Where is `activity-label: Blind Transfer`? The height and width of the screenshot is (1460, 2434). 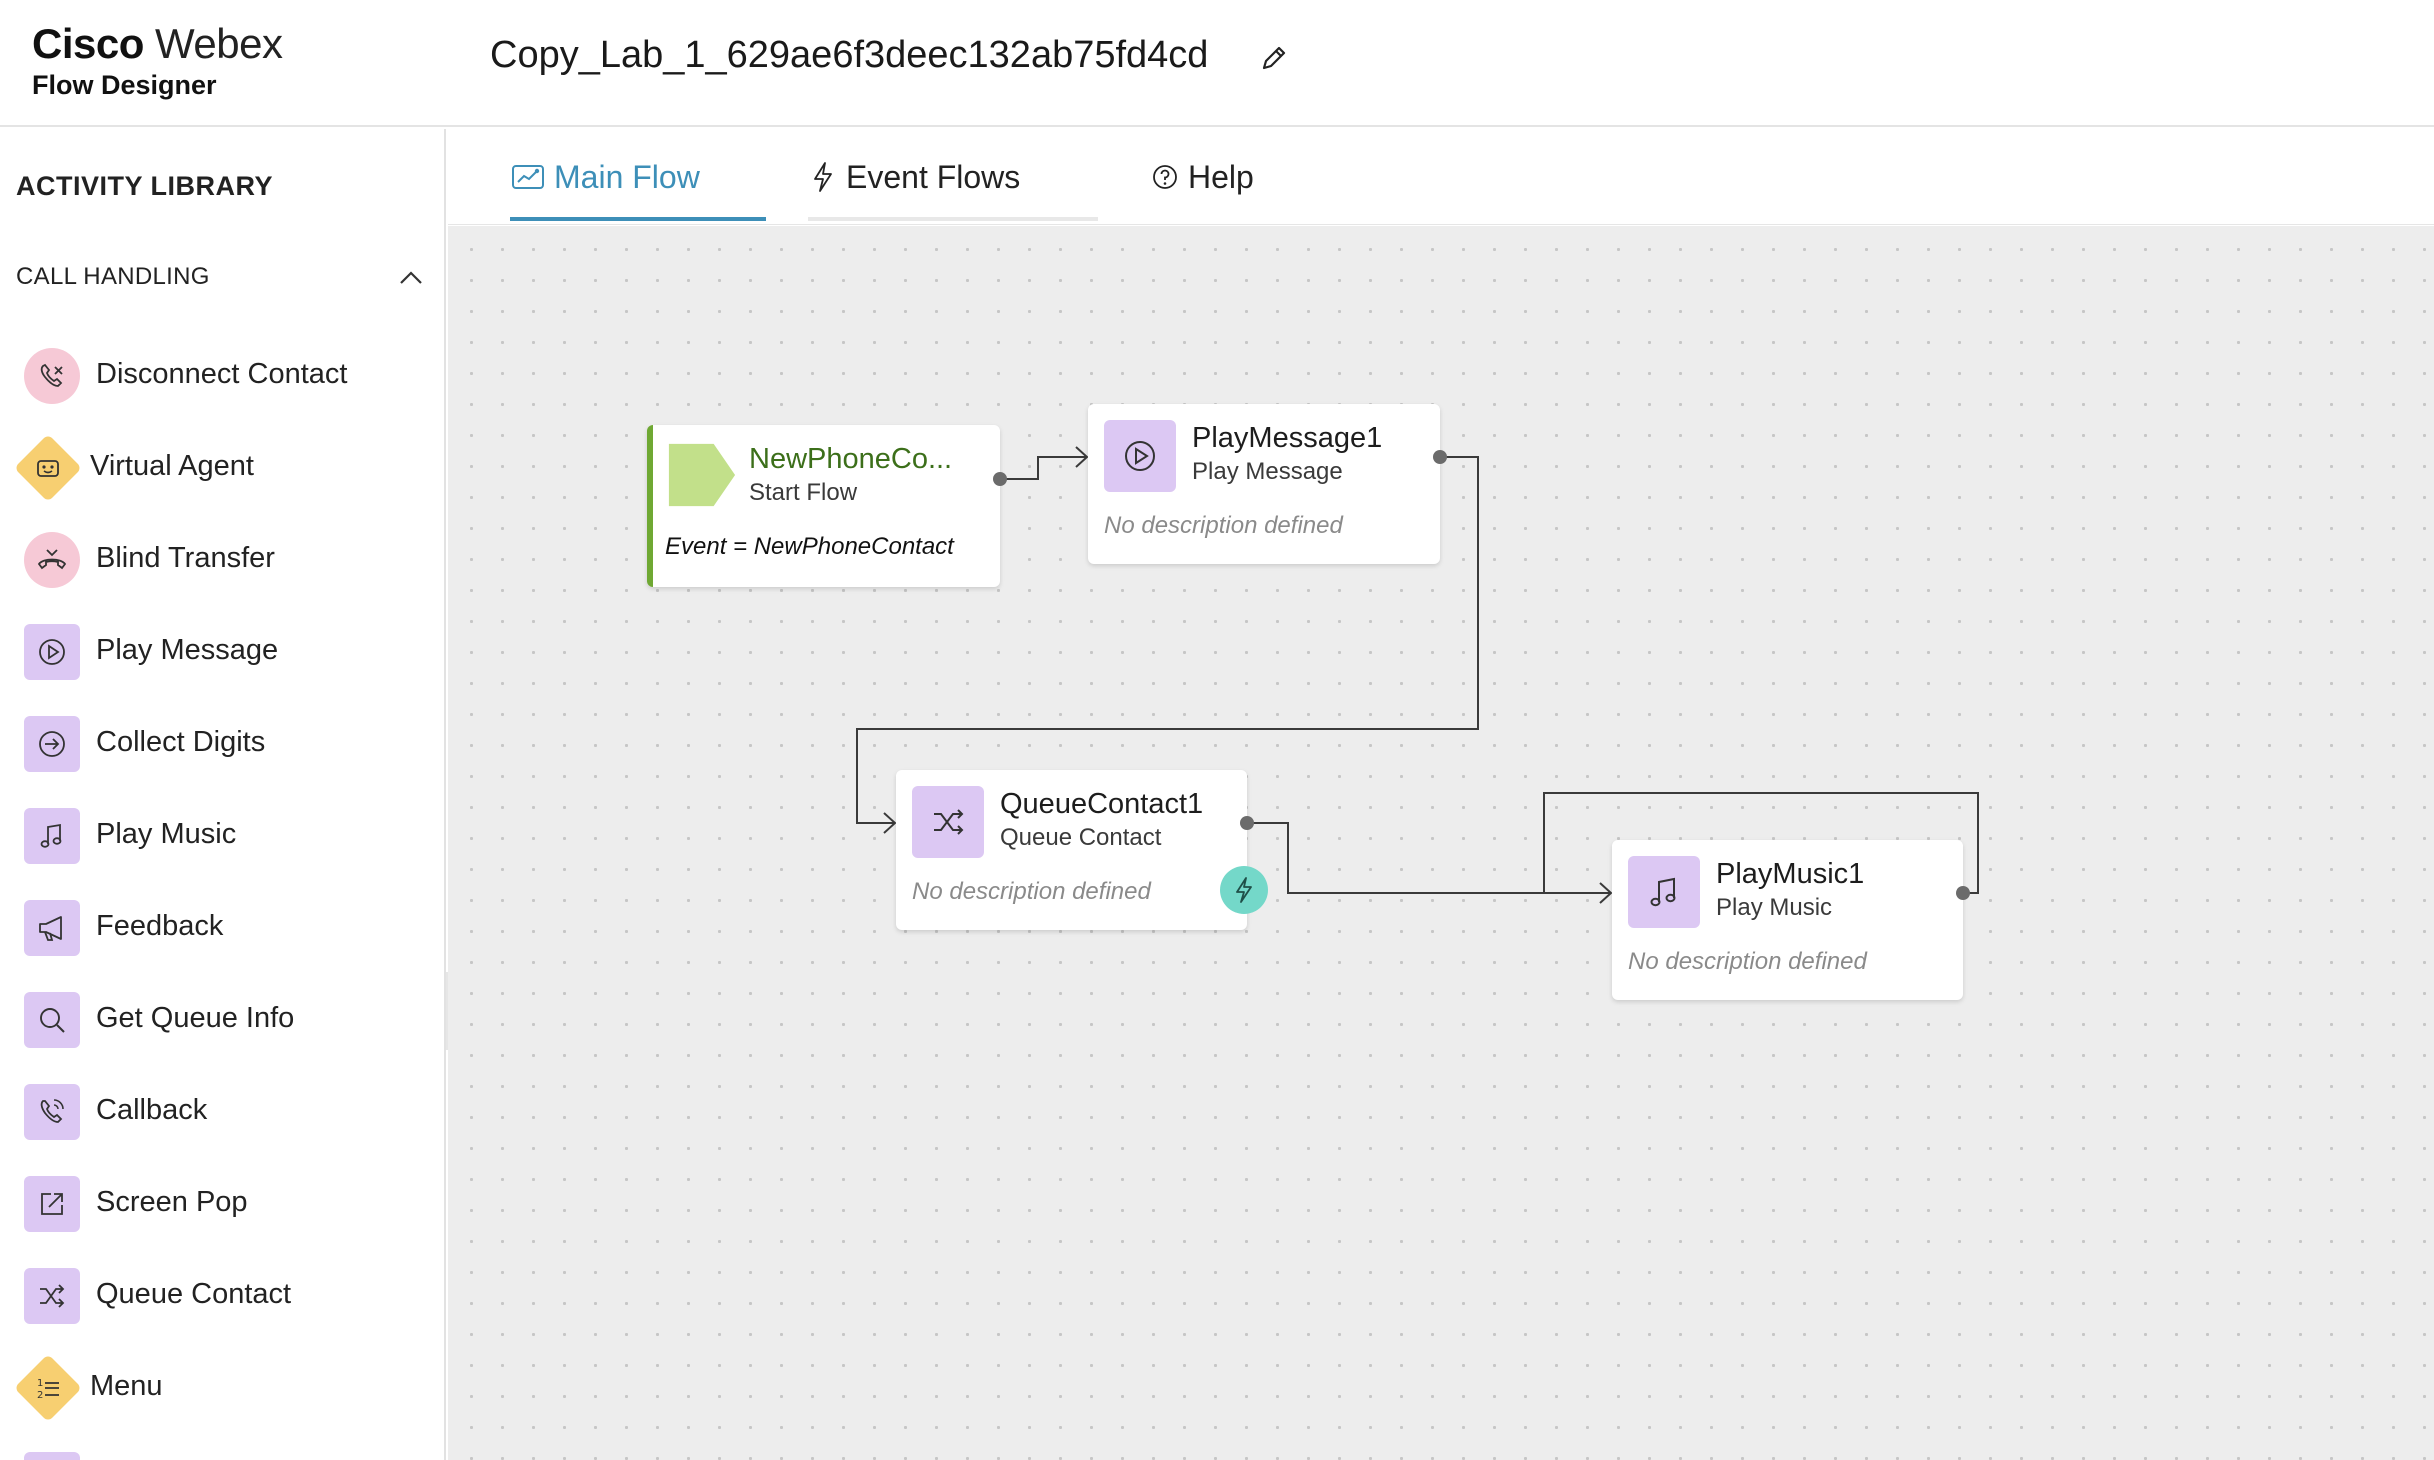 activity-label: Blind Transfer is located at coordinates (185, 558).